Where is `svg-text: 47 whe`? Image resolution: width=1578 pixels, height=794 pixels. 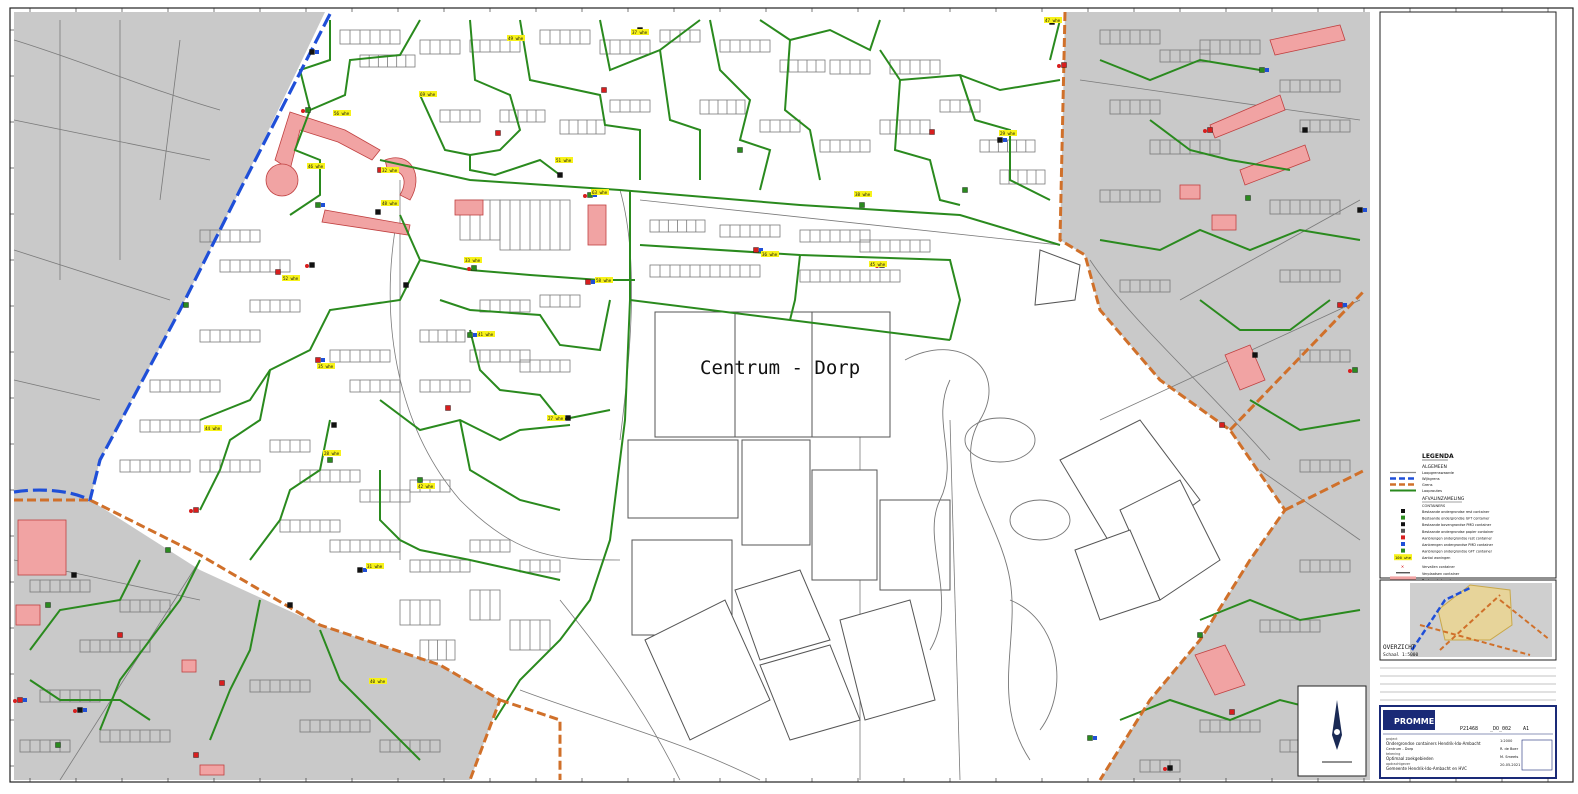 svg-text: 47 whe is located at coordinates (1053, 20).